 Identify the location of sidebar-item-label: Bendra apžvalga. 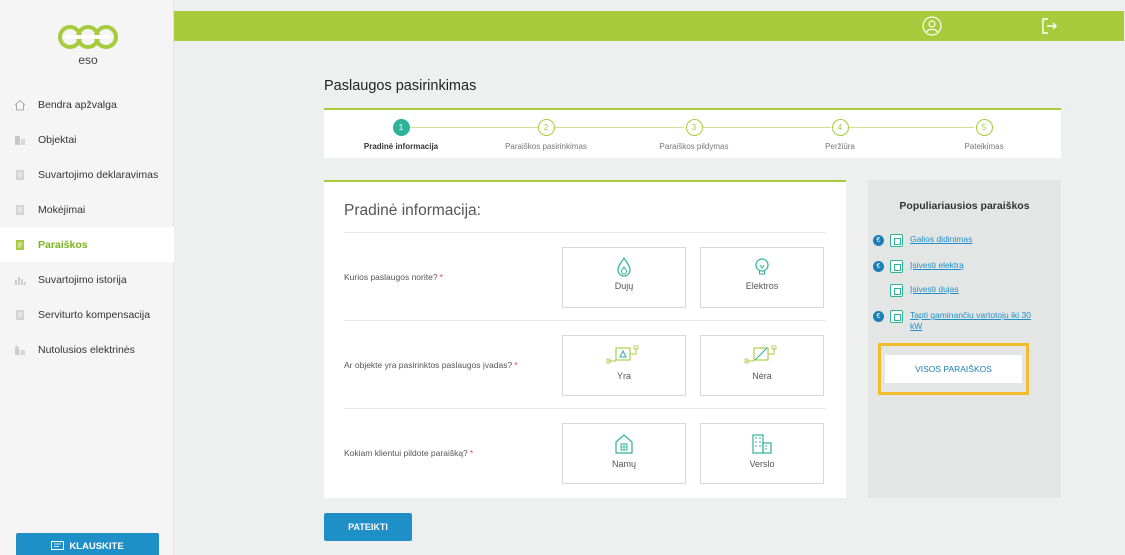
(77, 104).